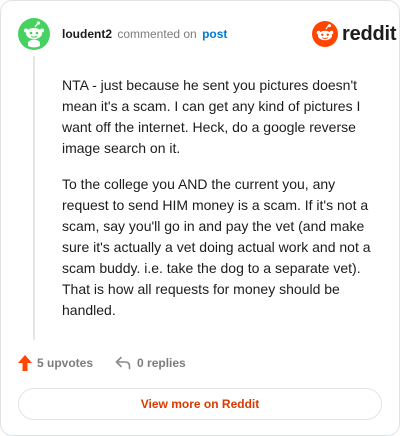 The width and height of the screenshot is (400, 436). I want to click on upvote-button: 5 upvotes, so click(55, 363).